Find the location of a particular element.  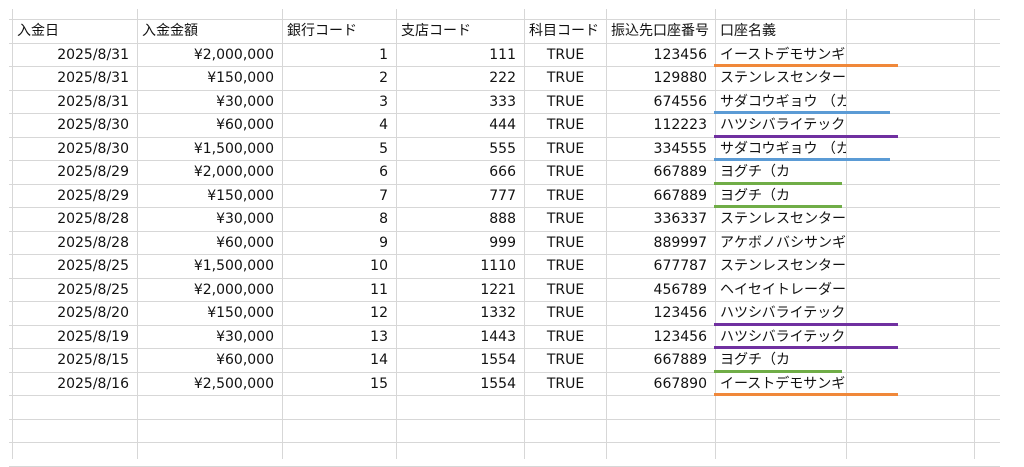

cell-bank-code: 2 is located at coordinates (339, 78).